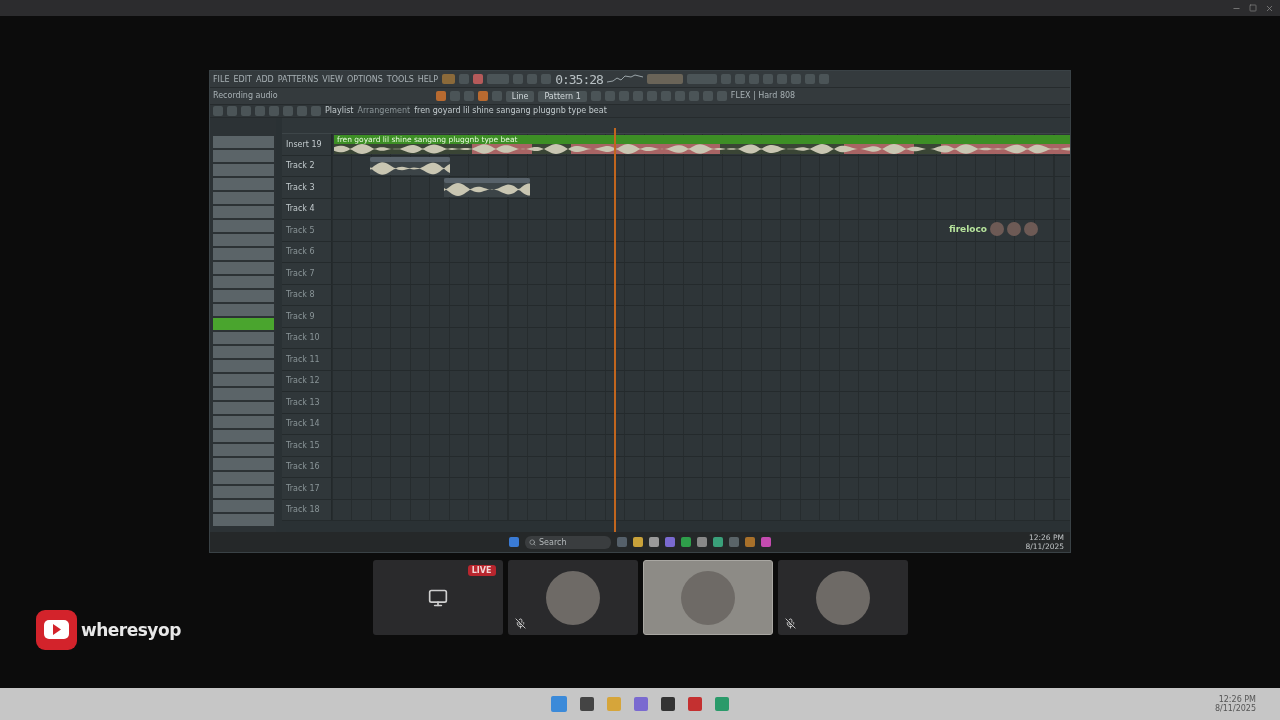 This screenshot has width=1280, height=720. I want to click on menu-item: OPTIONS, so click(365, 79).